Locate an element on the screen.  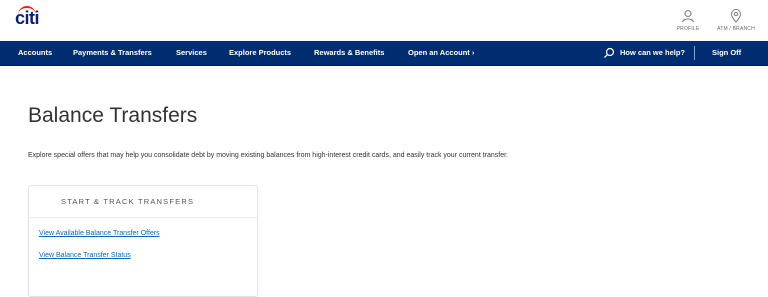
search-icon is located at coordinates (609, 53).